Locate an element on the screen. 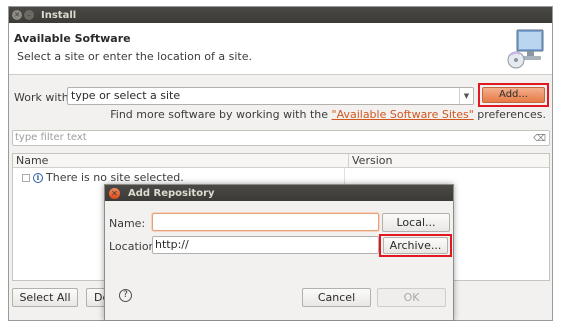 The image size is (562, 321). table-row: i There is no site selected. is located at coordinates (103, 177).